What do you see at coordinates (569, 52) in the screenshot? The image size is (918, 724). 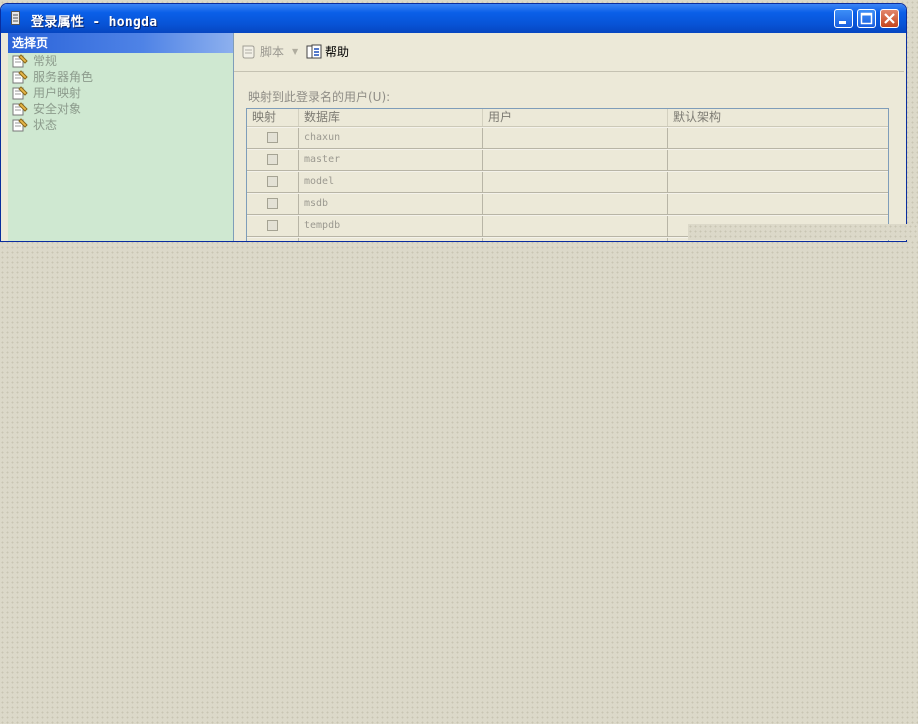 I see `toolbar: 脚本 ▼ 帮助` at bounding box center [569, 52].